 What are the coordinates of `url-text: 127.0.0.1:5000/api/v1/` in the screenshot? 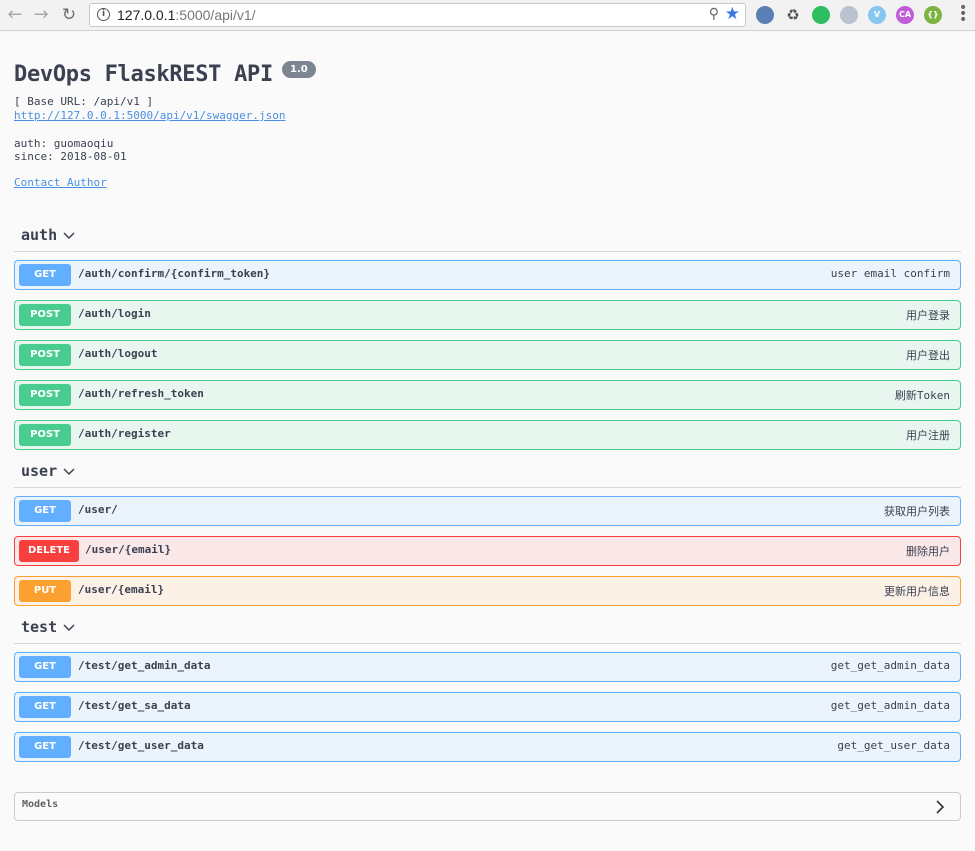 It's located at (186, 15).